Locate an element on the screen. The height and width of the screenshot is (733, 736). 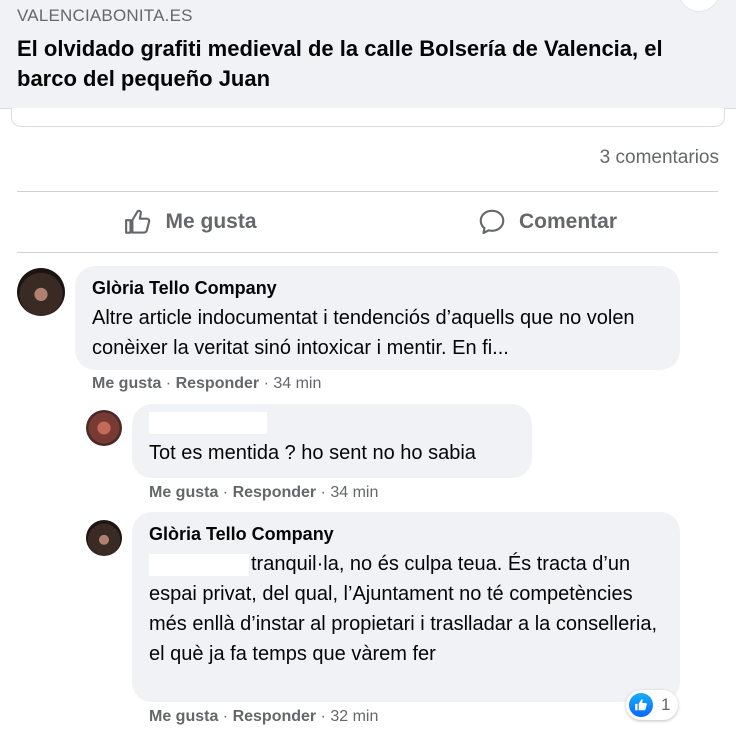
link-domain: VALENCIABONITA.ES is located at coordinates (105, 15).